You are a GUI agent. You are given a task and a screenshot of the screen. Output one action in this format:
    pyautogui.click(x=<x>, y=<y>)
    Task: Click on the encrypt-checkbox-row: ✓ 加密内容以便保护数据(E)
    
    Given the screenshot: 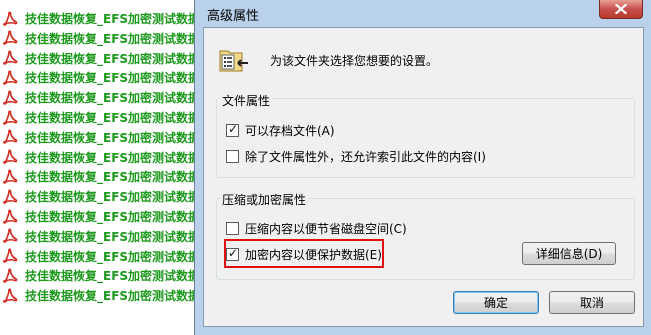 What is the action you would take?
    pyautogui.click(x=304, y=254)
    